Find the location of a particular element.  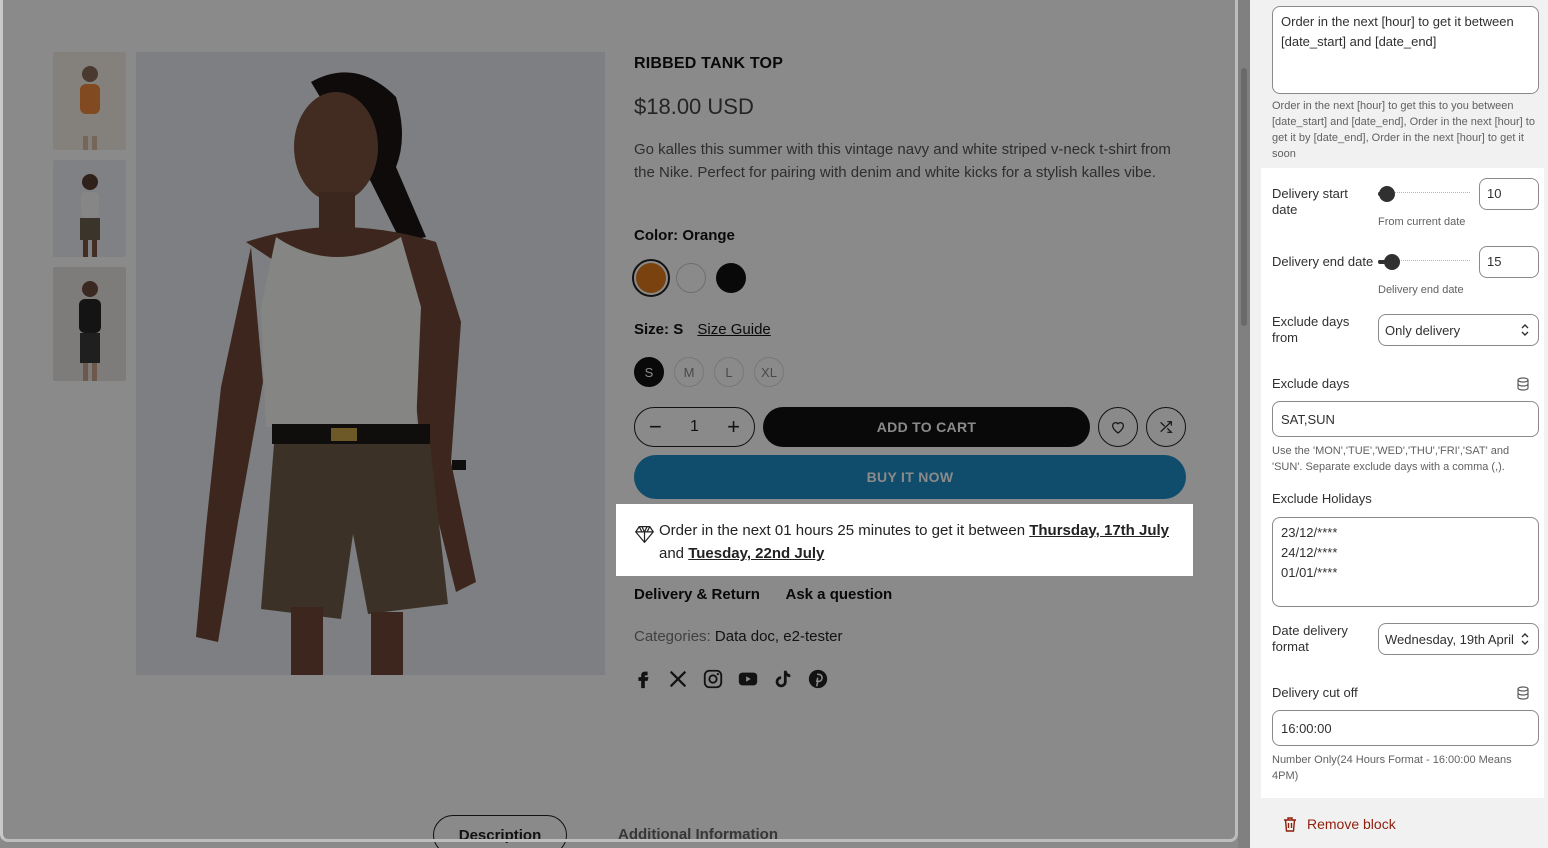

heart-icon is located at coordinates (1118, 428).